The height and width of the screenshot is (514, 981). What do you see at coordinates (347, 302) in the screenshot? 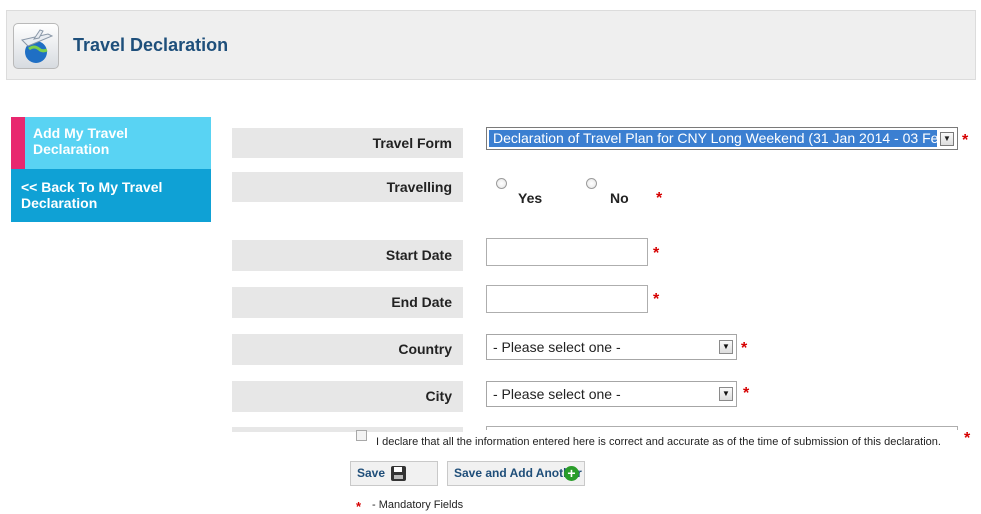
I see `end-date-label: End Date` at bounding box center [347, 302].